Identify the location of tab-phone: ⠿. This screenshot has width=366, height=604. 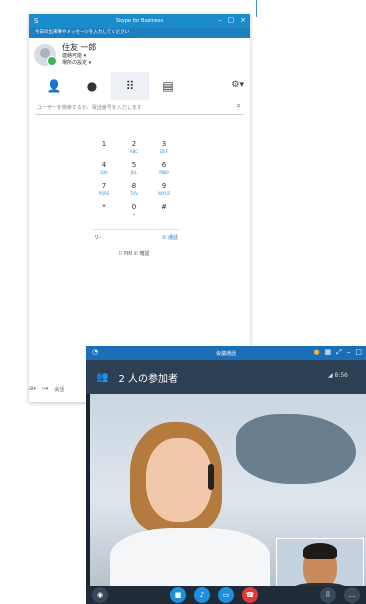
(130, 86).